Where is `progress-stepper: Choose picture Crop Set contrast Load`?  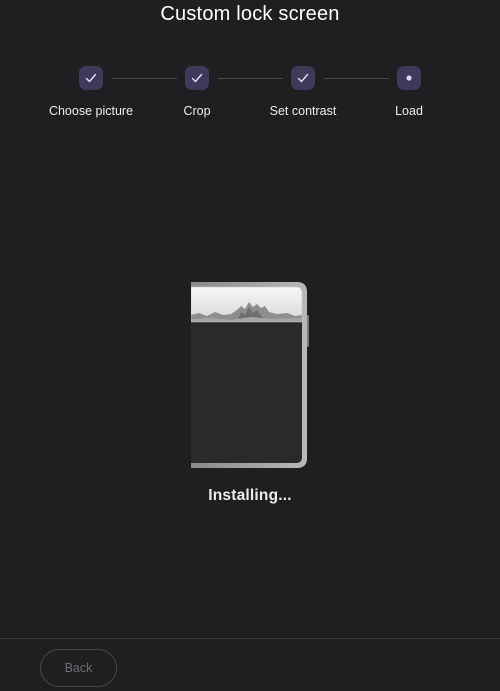
progress-stepper: Choose picture Crop Set contrast Load is located at coordinates (250, 94).